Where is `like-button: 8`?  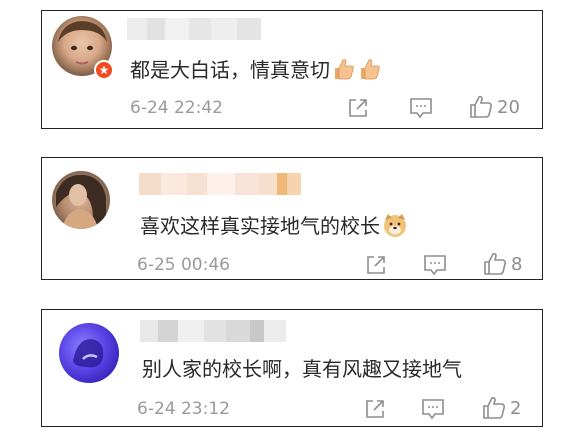 like-button: 8 is located at coordinates (502, 264).